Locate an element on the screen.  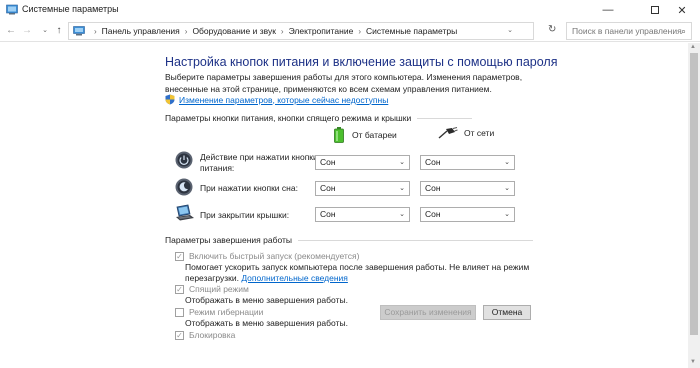
uac-shield-icon is located at coordinates (170, 99).